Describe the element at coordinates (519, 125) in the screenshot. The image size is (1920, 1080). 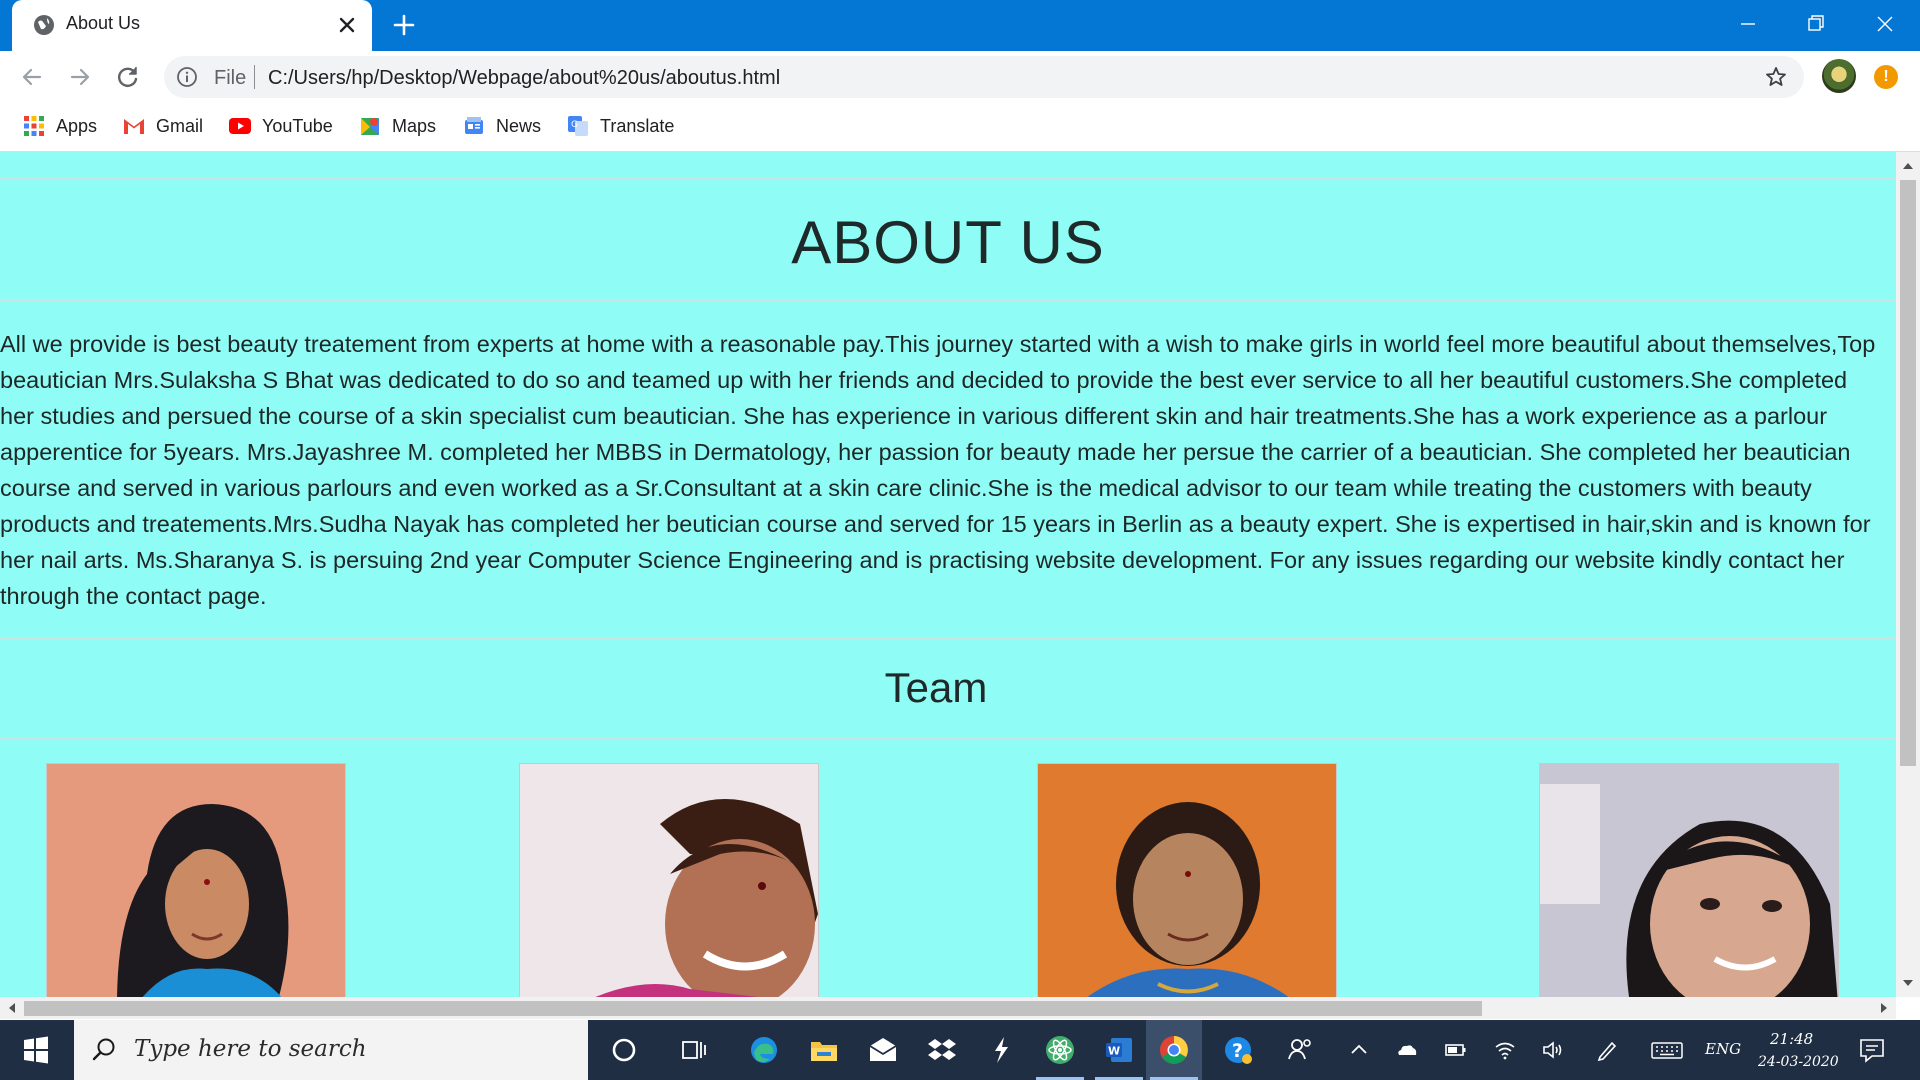
I see `bookmark-label: News` at that location.